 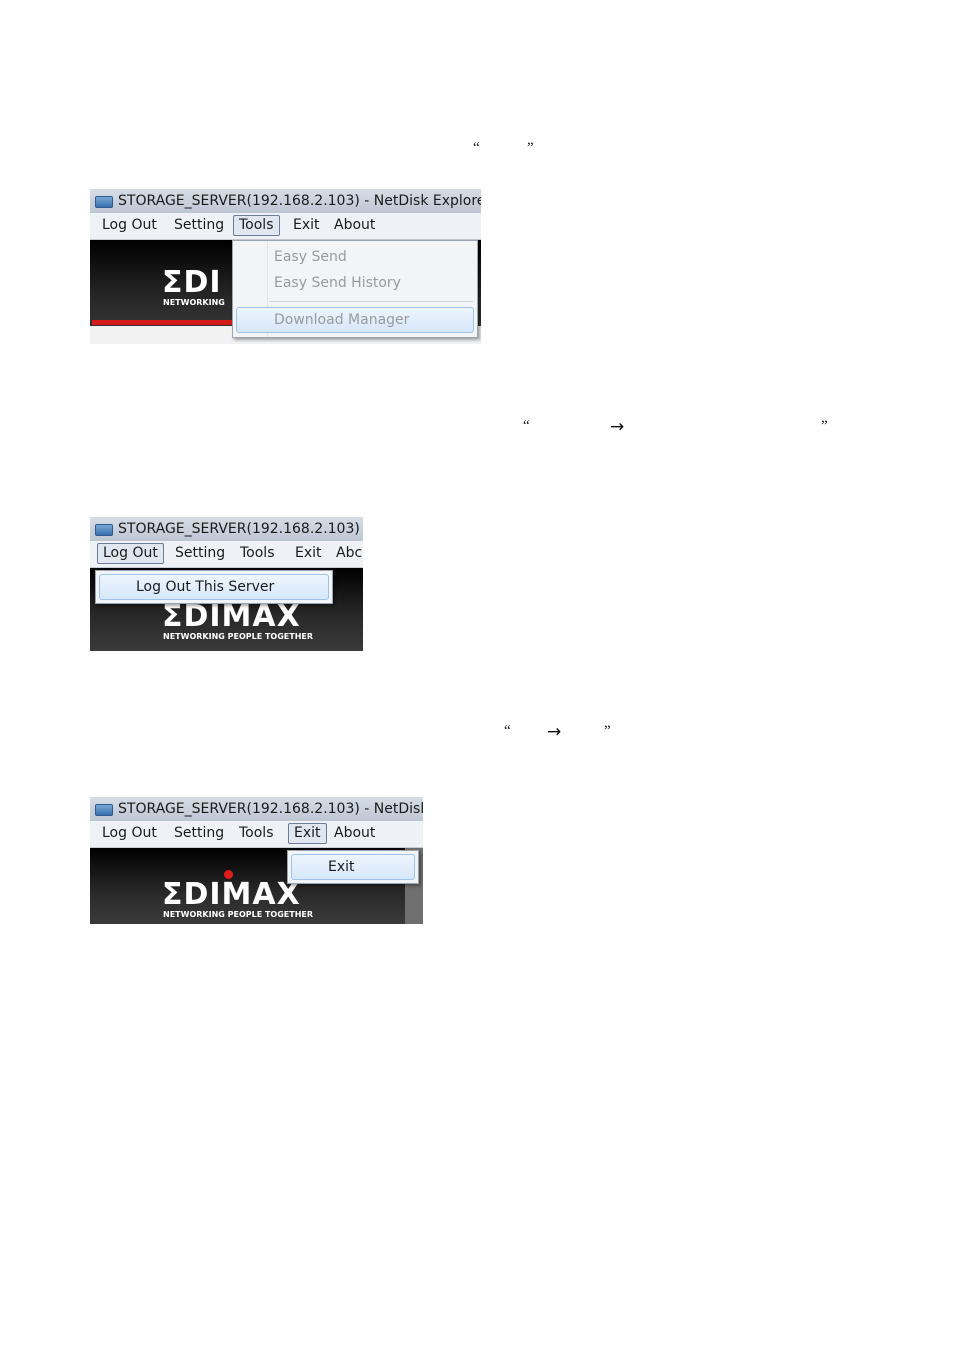 I want to click on menu-bar: Log Out Setting Tools Exit Abc, so click(x=226, y=554).